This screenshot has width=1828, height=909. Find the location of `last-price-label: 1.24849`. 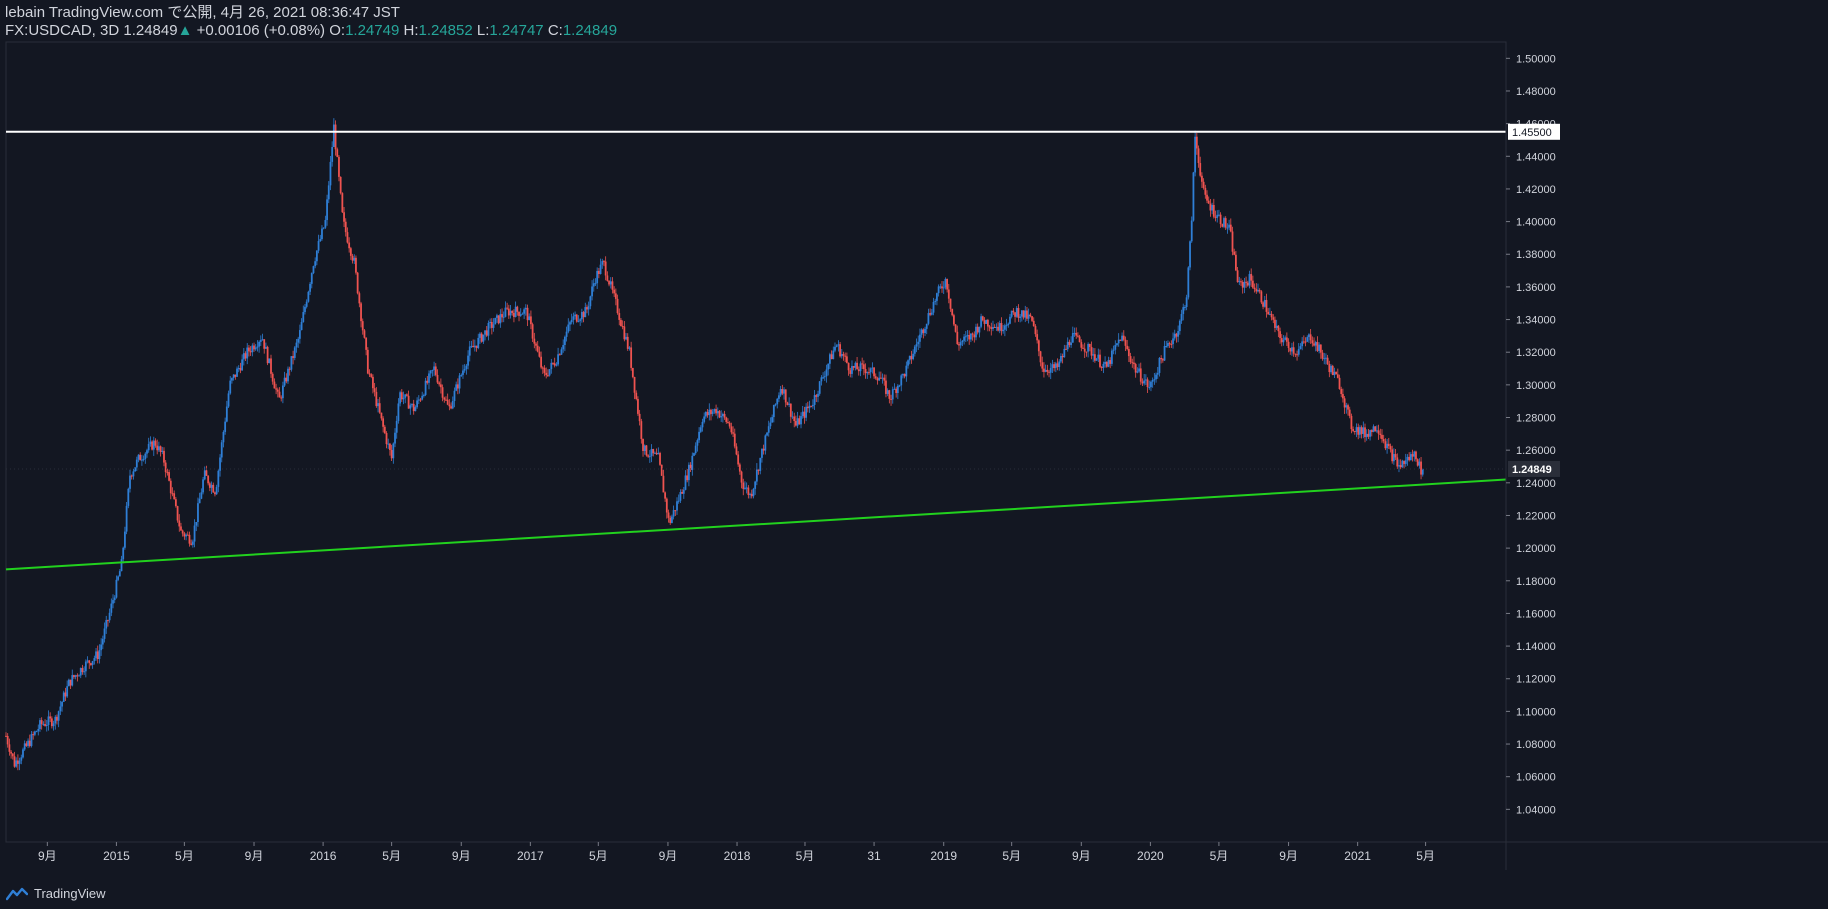

last-price-label: 1.24849 is located at coordinates (1532, 470).